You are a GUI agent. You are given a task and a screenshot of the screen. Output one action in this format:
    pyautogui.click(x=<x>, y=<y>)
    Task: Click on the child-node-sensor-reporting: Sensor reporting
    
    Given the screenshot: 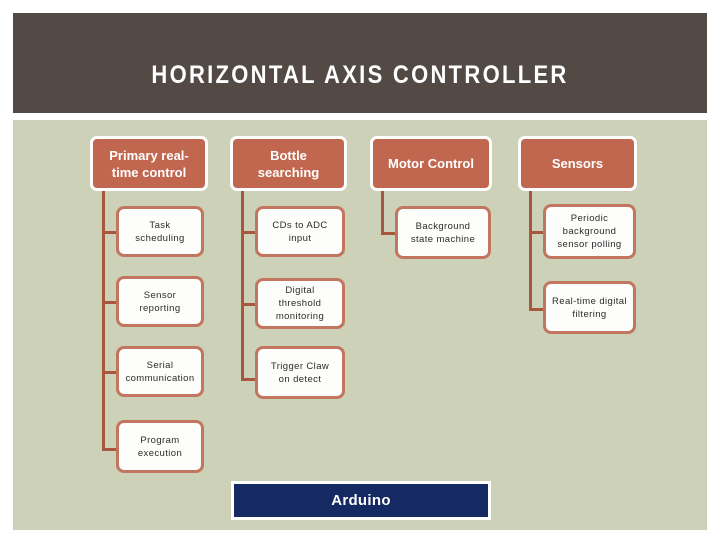 What is the action you would take?
    pyautogui.click(x=160, y=301)
    